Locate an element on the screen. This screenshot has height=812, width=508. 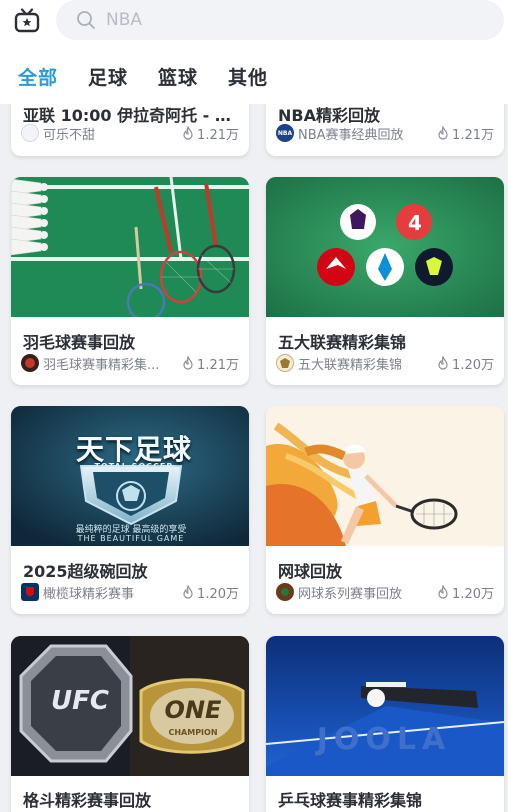
tv-icon is located at coordinates (27, 20).